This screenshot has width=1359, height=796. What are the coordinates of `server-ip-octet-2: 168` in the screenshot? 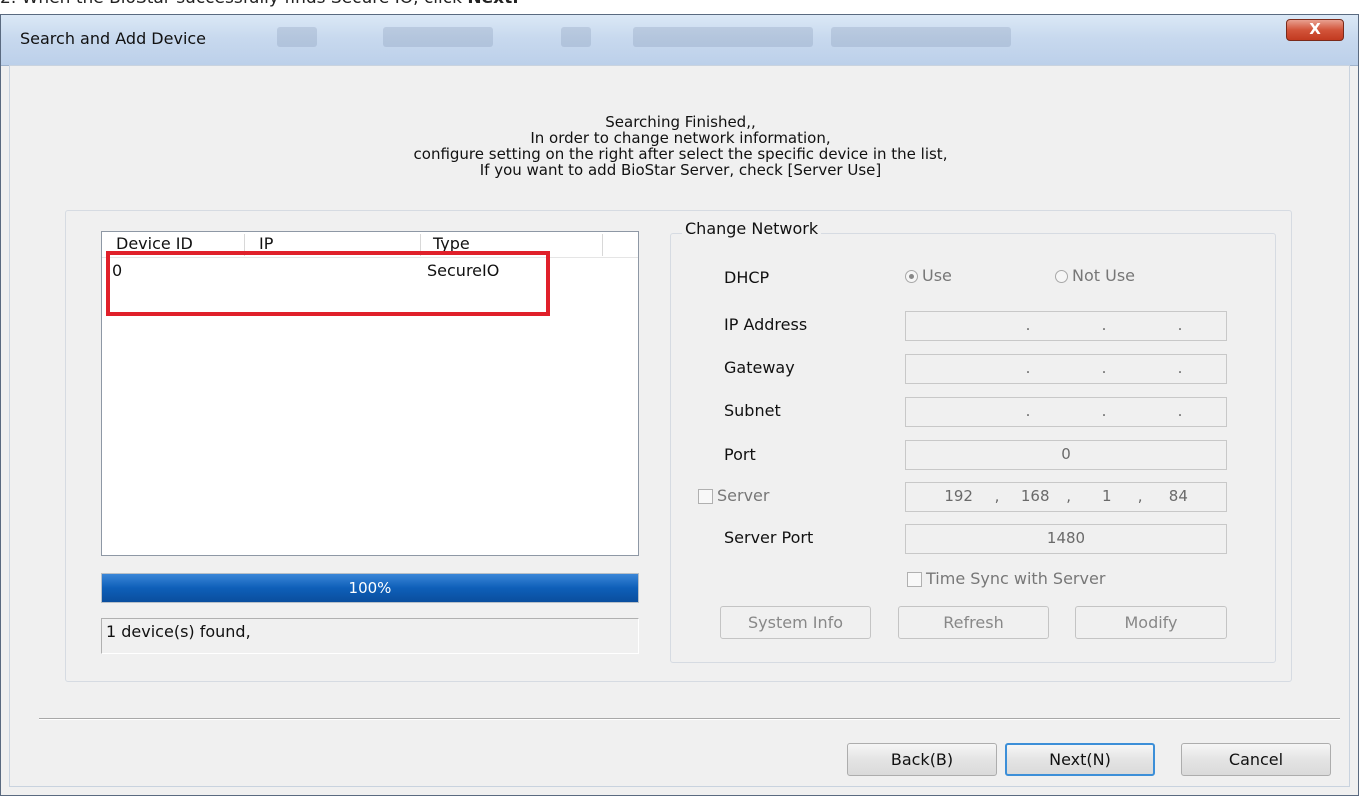 It's located at (1035, 496).